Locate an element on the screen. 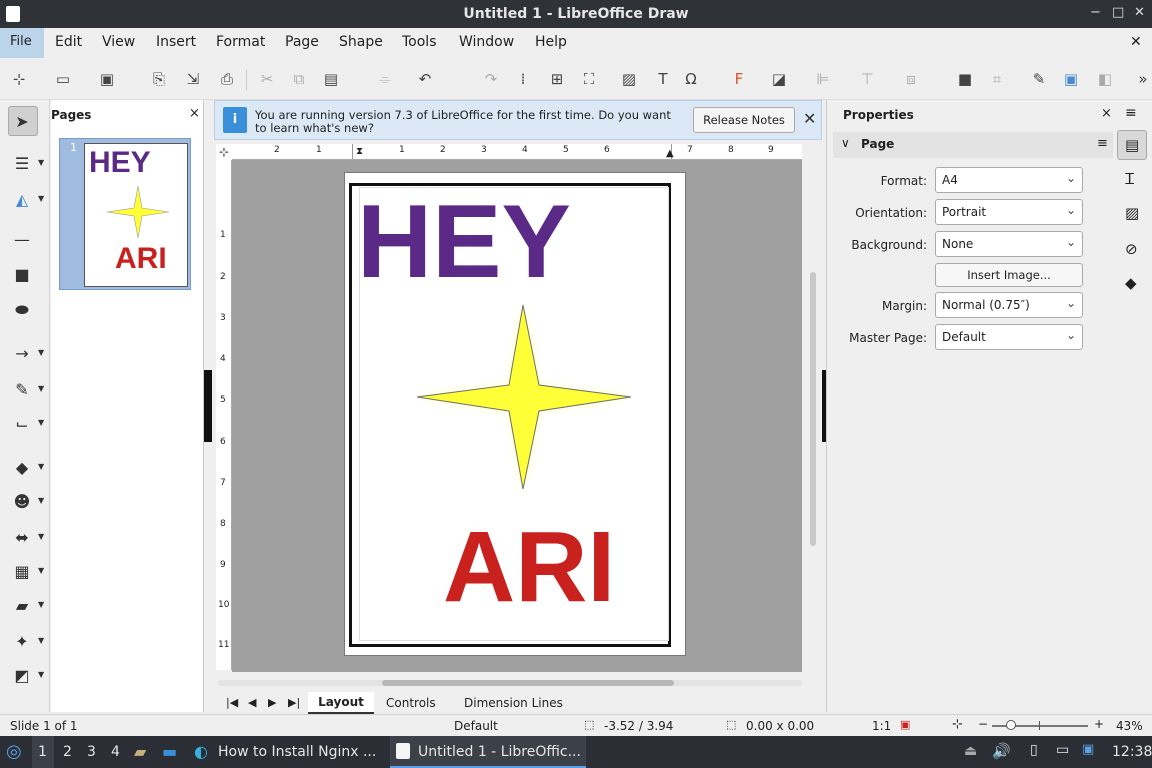  start-menu-icon: ◎ is located at coordinates (14, 751).